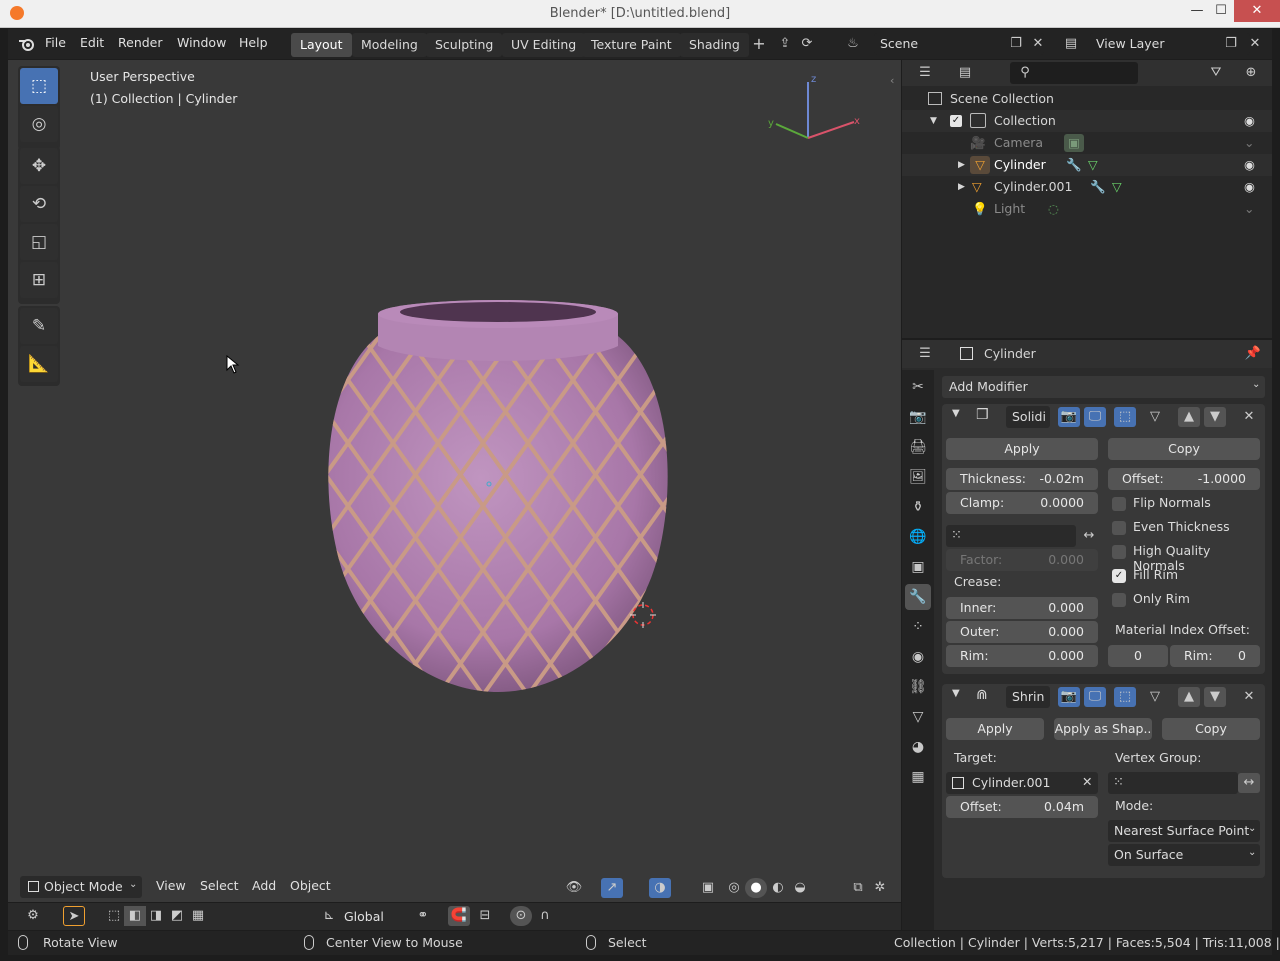 The image size is (1280, 961). What do you see at coordinates (1038, 44) in the screenshot?
I see `remove-scene-icon: ✕` at bounding box center [1038, 44].